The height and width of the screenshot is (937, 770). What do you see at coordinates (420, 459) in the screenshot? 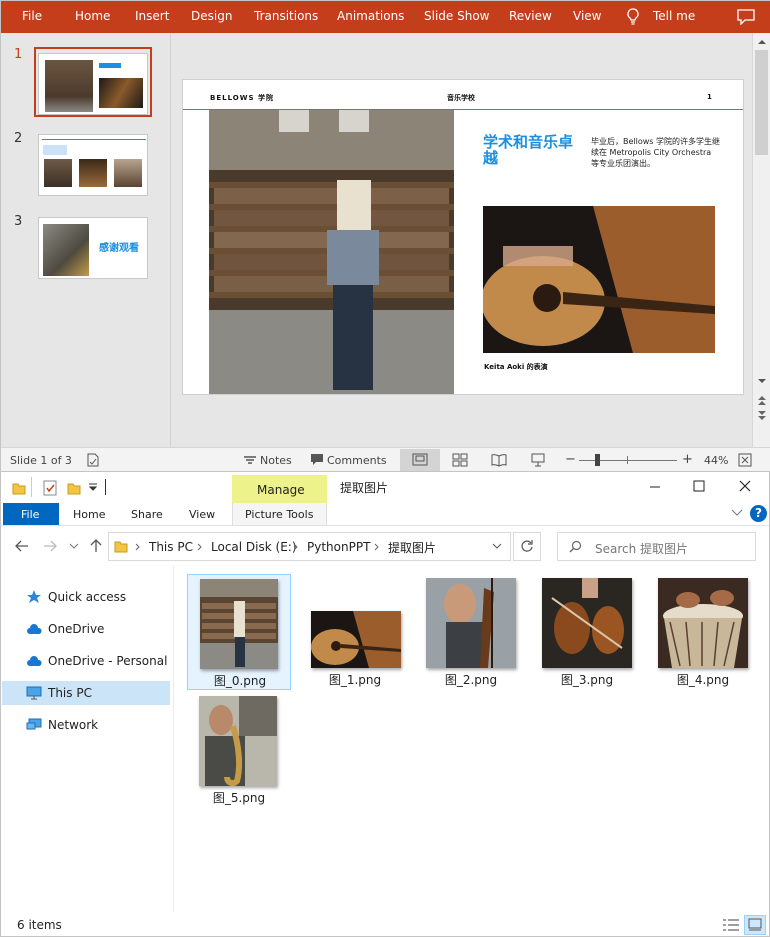
I see `normal-view-icon` at bounding box center [420, 459].